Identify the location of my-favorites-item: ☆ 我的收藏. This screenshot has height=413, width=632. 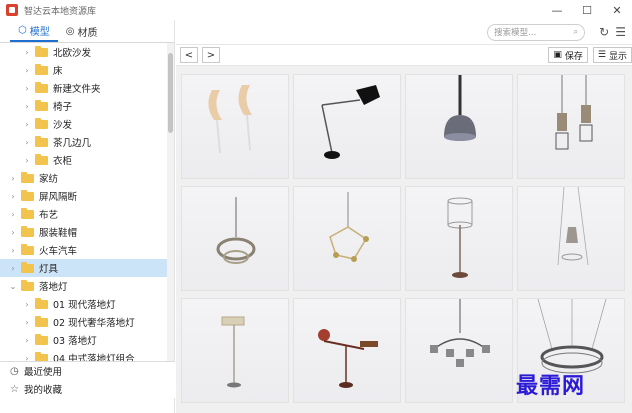
(87, 389).